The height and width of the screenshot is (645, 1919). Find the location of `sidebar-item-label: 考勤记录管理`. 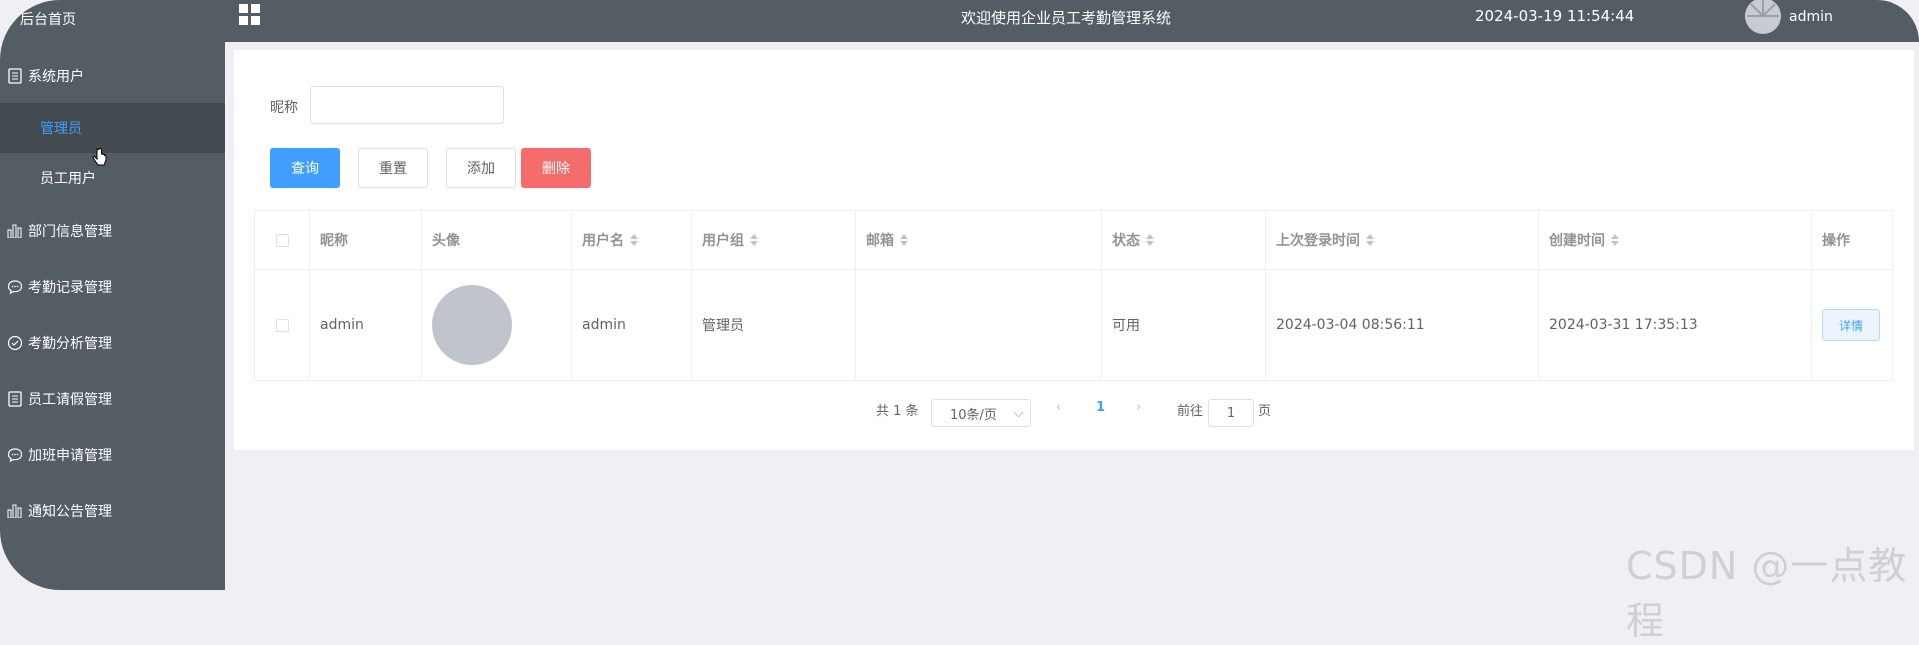

sidebar-item-label: 考勤记录管理 is located at coordinates (70, 288).